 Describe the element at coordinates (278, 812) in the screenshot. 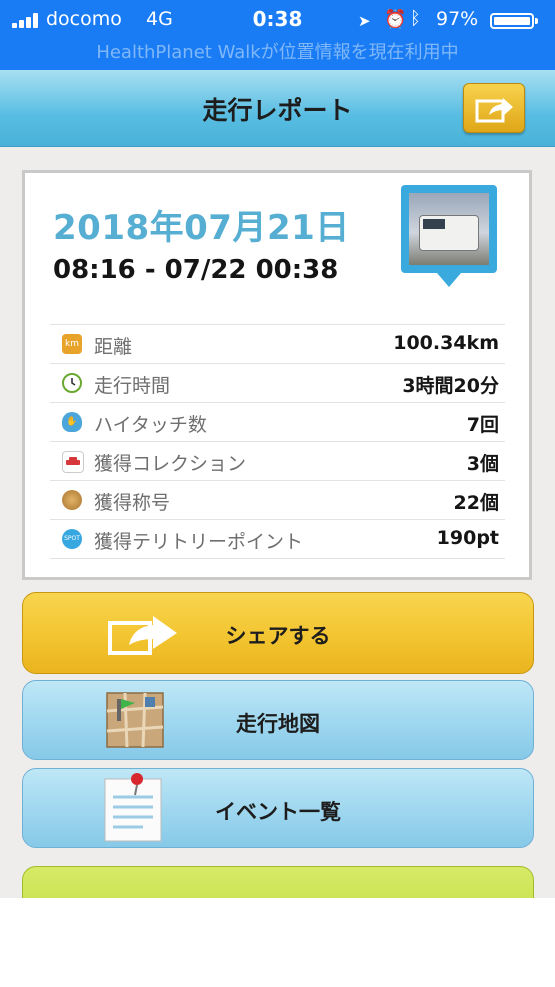

I see `event-list-button-label: イベント一覧` at that location.